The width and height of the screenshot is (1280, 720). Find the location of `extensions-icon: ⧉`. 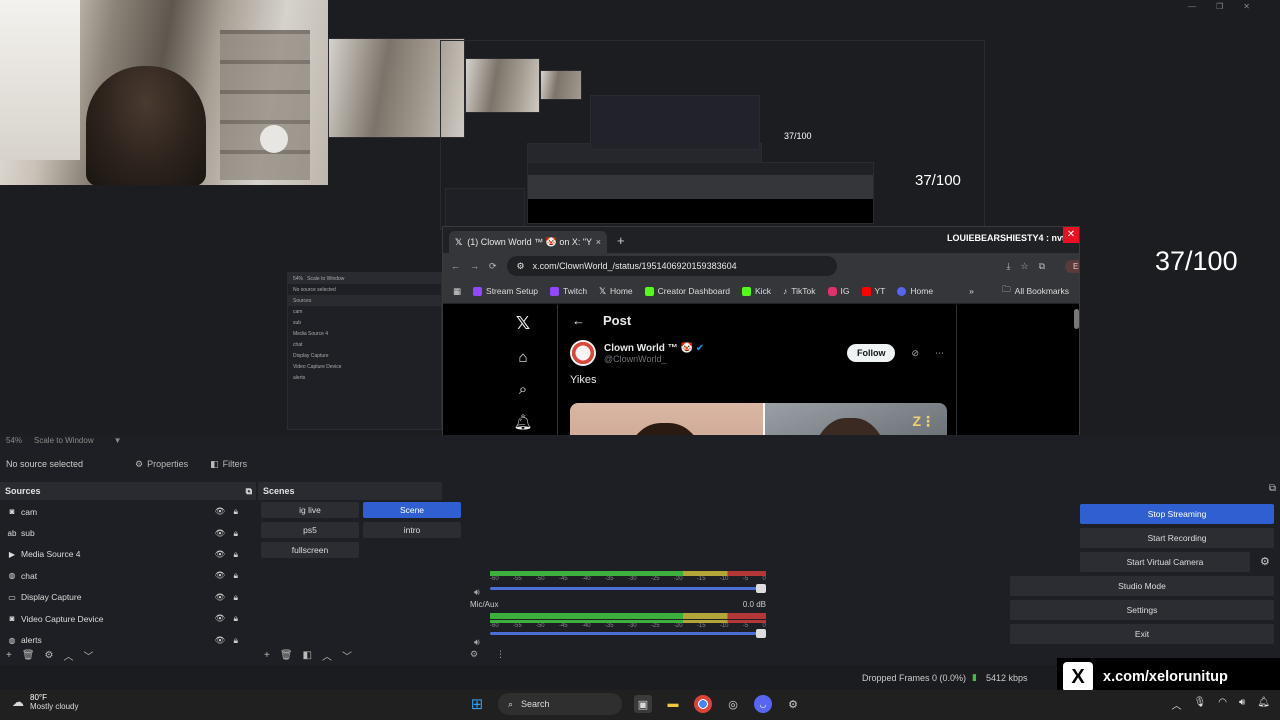

extensions-icon: ⧉ is located at coordinates (1042, 266).